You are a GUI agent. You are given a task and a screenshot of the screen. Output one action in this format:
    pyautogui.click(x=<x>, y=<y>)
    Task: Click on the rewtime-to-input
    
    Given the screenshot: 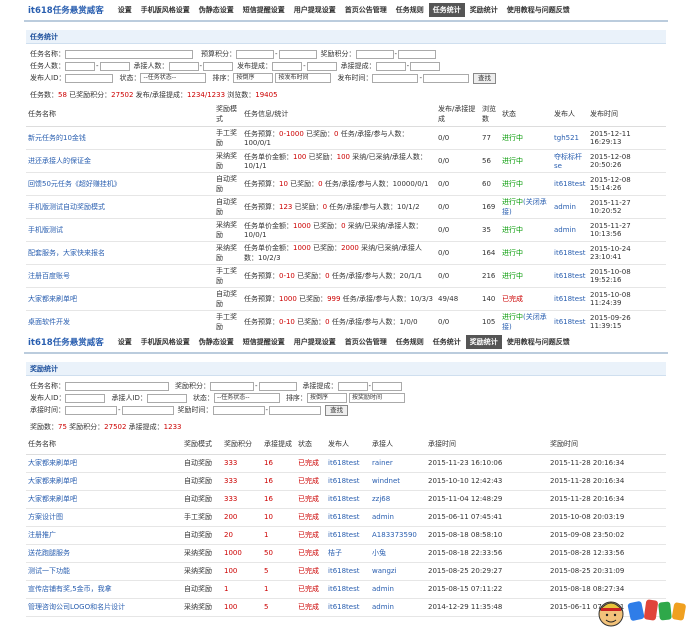 What is the action you would take?
    pyautogui.click(x=295, y=410)
    